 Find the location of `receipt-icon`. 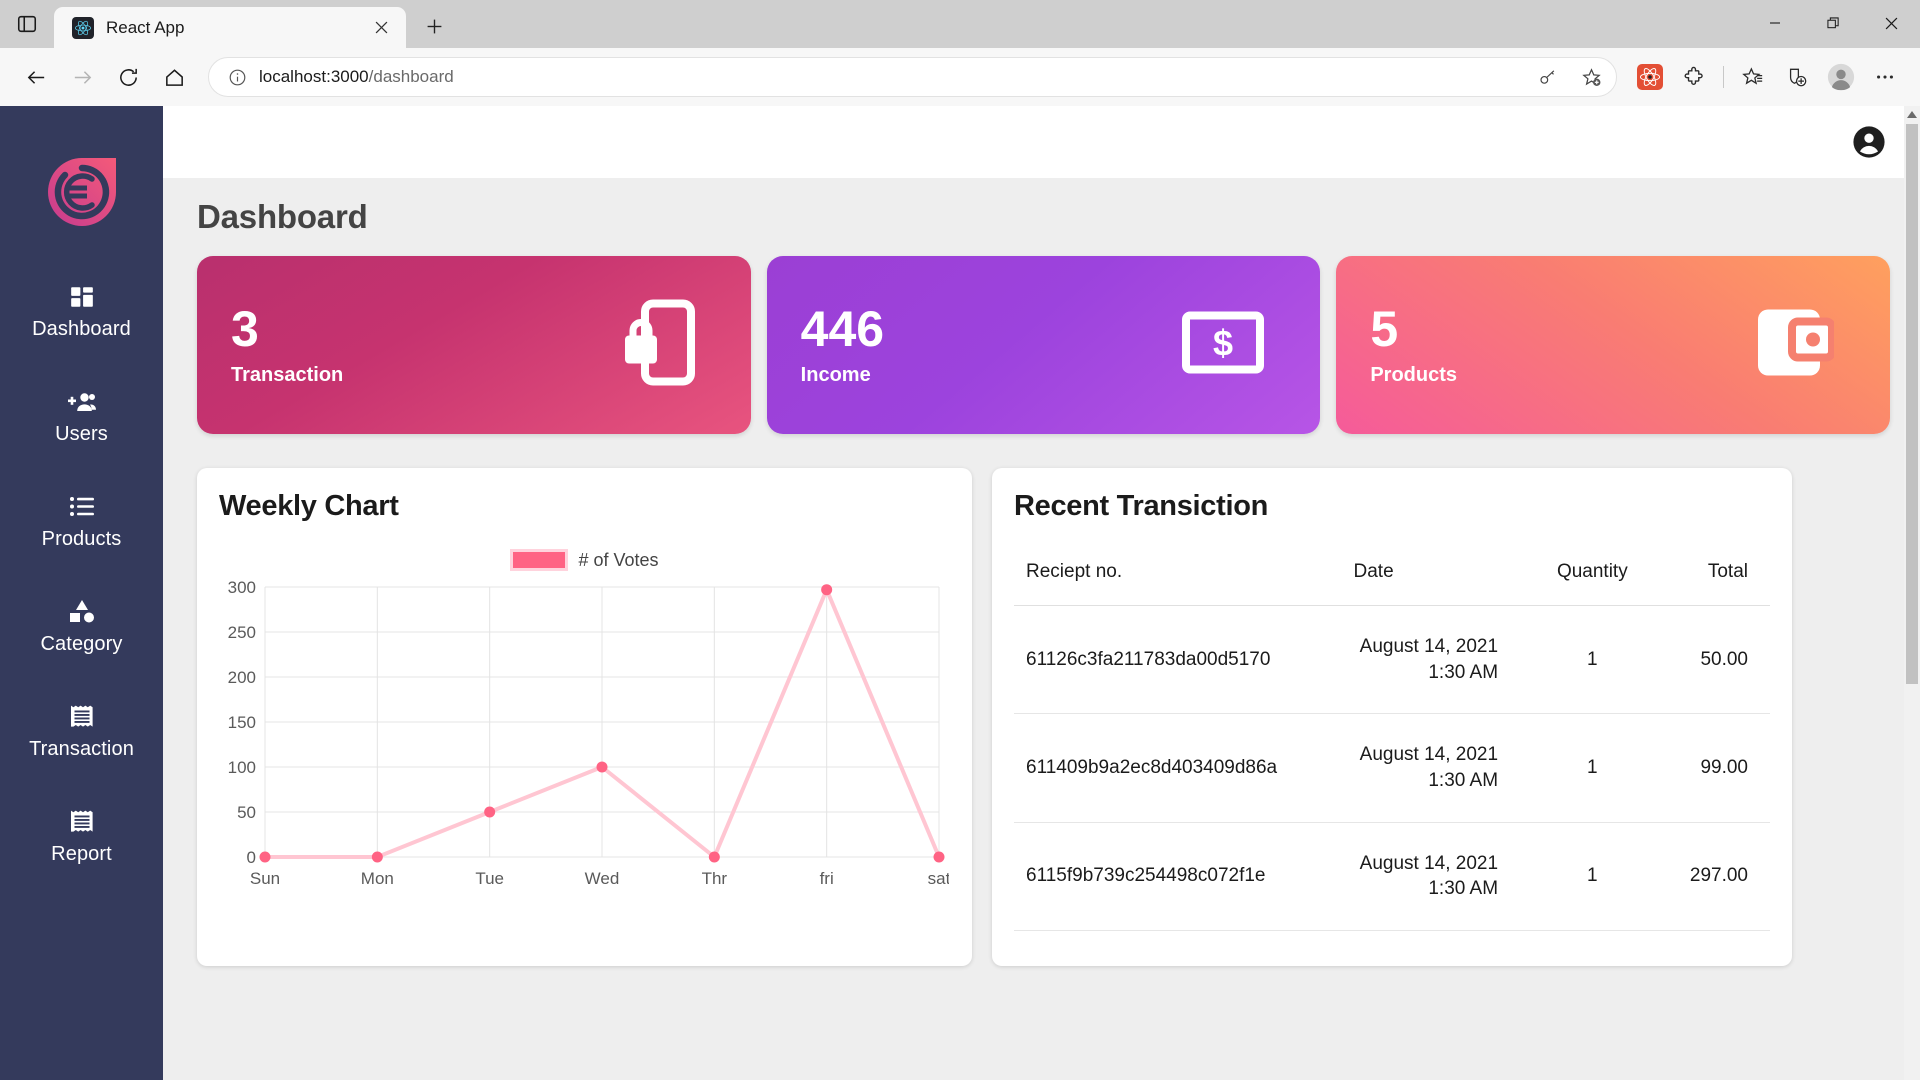

receipt-icon is located at coordinates (82, 822).